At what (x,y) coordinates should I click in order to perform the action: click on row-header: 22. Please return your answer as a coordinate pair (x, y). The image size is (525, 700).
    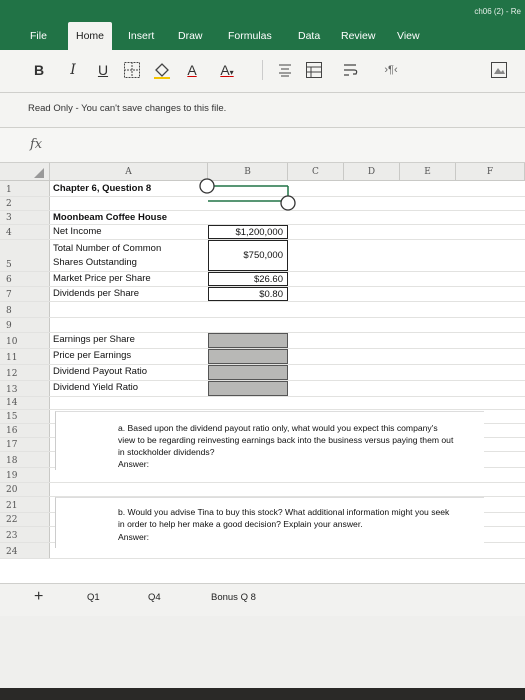
    Looking at the image, I should click on (25, 519).